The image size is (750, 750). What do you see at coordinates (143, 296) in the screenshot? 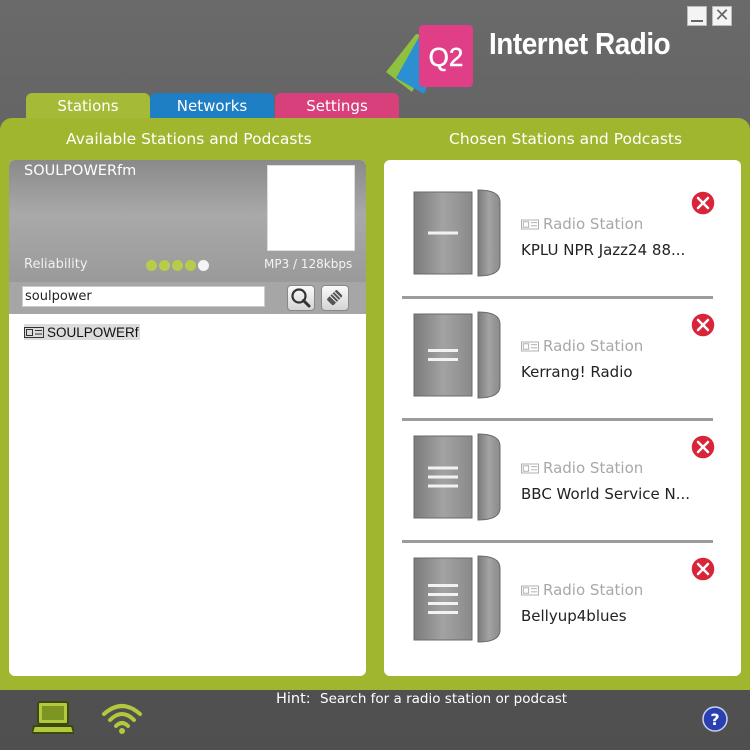
I see `search-input` at bounding box center [143, 296].